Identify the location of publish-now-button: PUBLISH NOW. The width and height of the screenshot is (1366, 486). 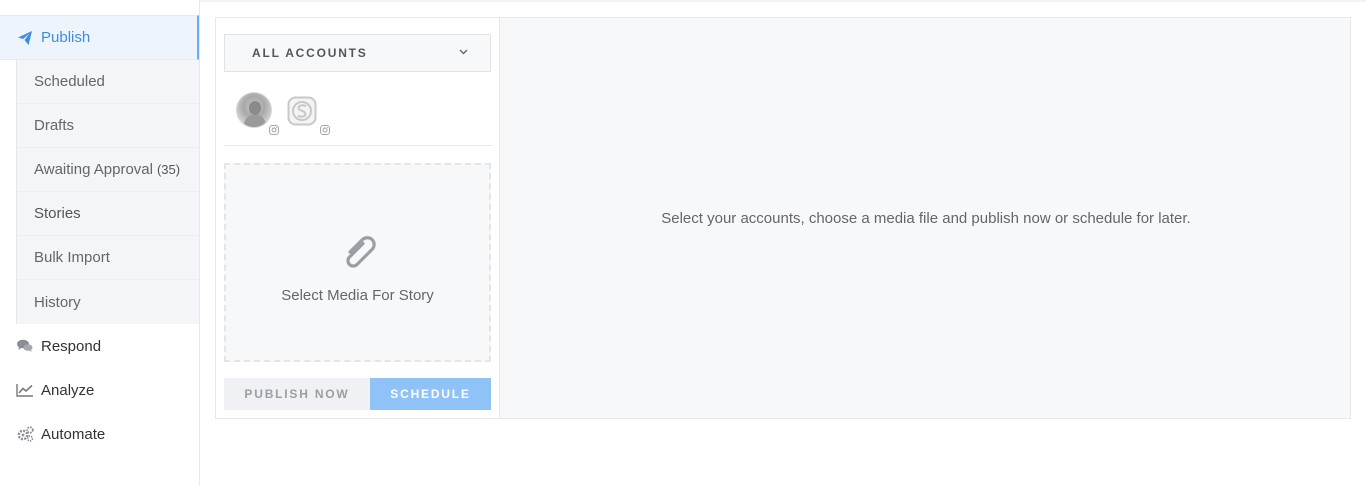
(297, 394).